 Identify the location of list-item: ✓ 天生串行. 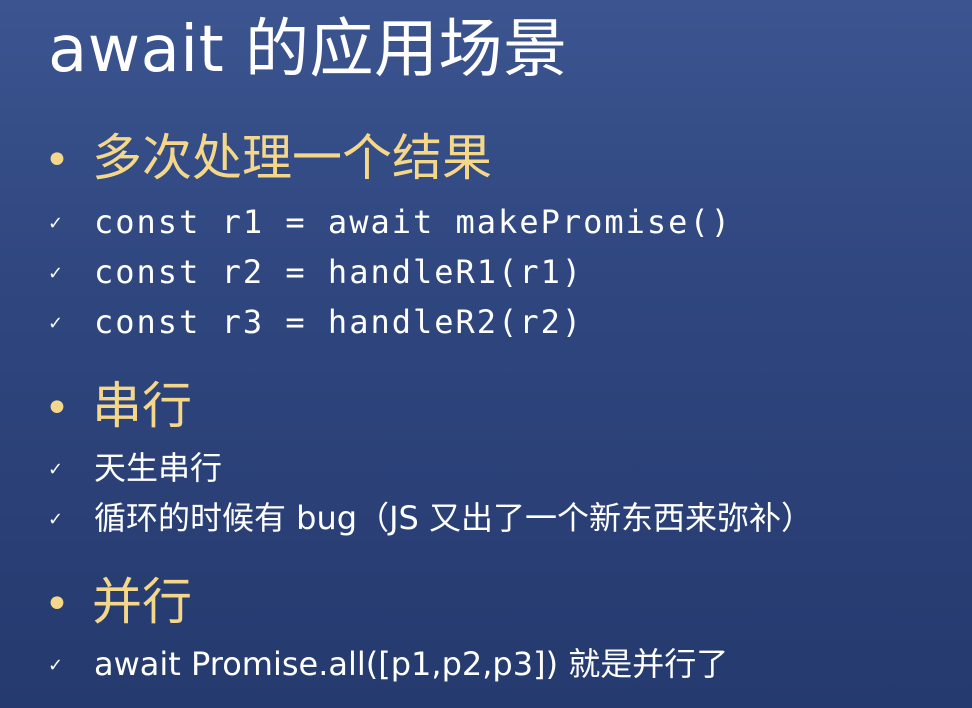
(135, 469).